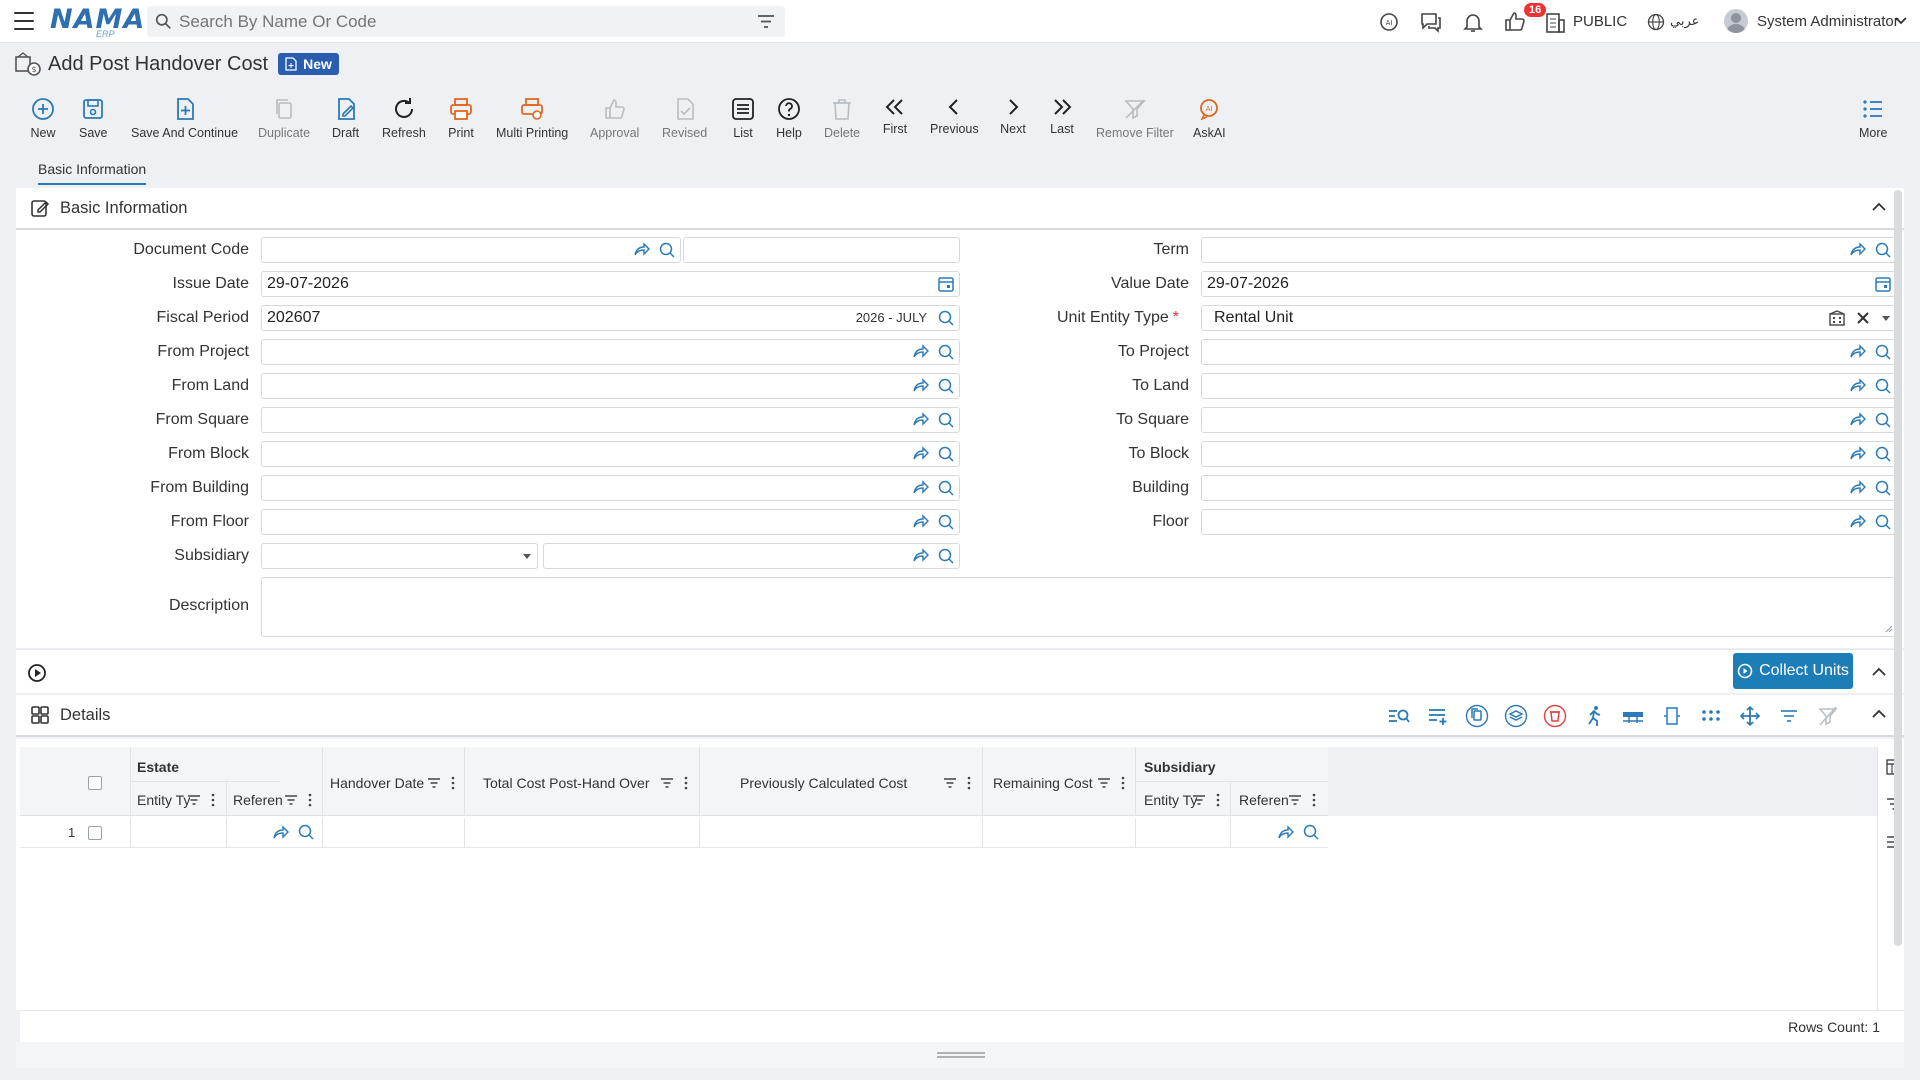 This screenshot has height=1080, width=1920. Describe the element at coordinates (1043, 783) in the screenshot. I see `col-remaining-cost: Remaining Cost` at that location.